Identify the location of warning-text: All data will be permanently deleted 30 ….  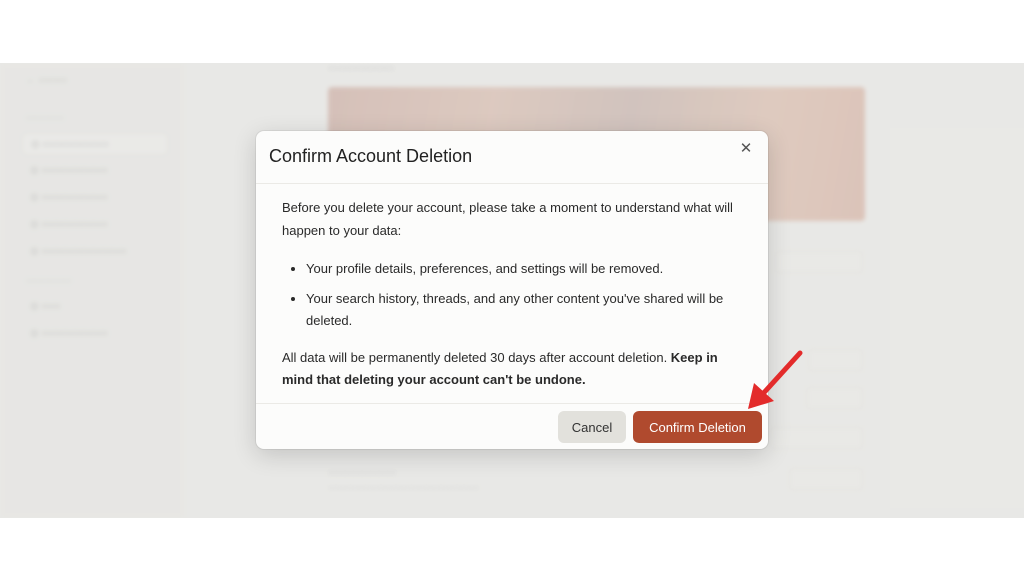
(476, 357).